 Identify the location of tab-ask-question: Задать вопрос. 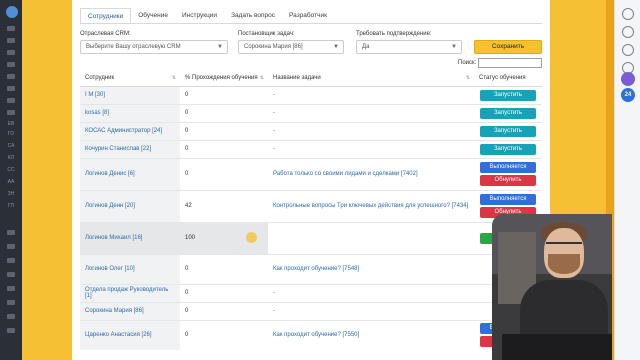
(253, 16).